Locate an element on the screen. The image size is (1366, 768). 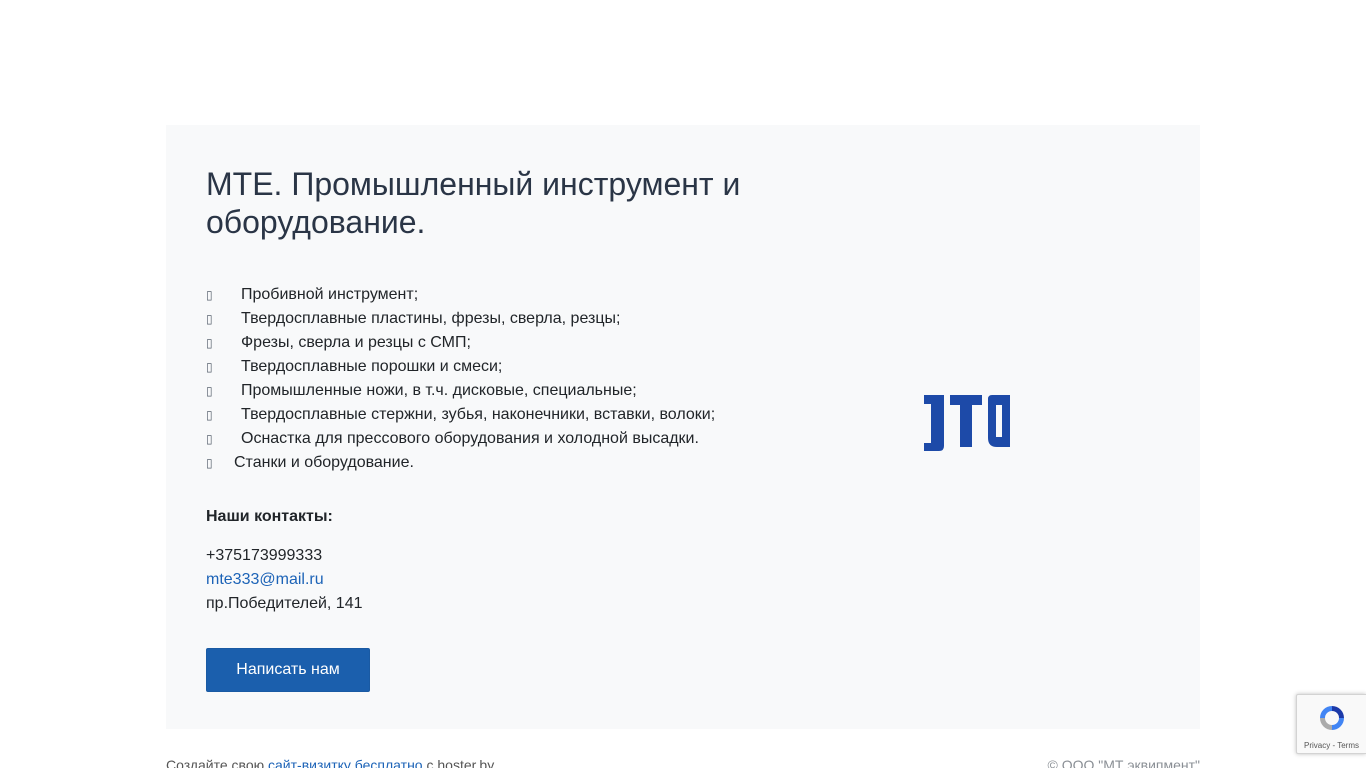
footer-link: сайт-визитку бесплатно is located at coordinates (345, 762).